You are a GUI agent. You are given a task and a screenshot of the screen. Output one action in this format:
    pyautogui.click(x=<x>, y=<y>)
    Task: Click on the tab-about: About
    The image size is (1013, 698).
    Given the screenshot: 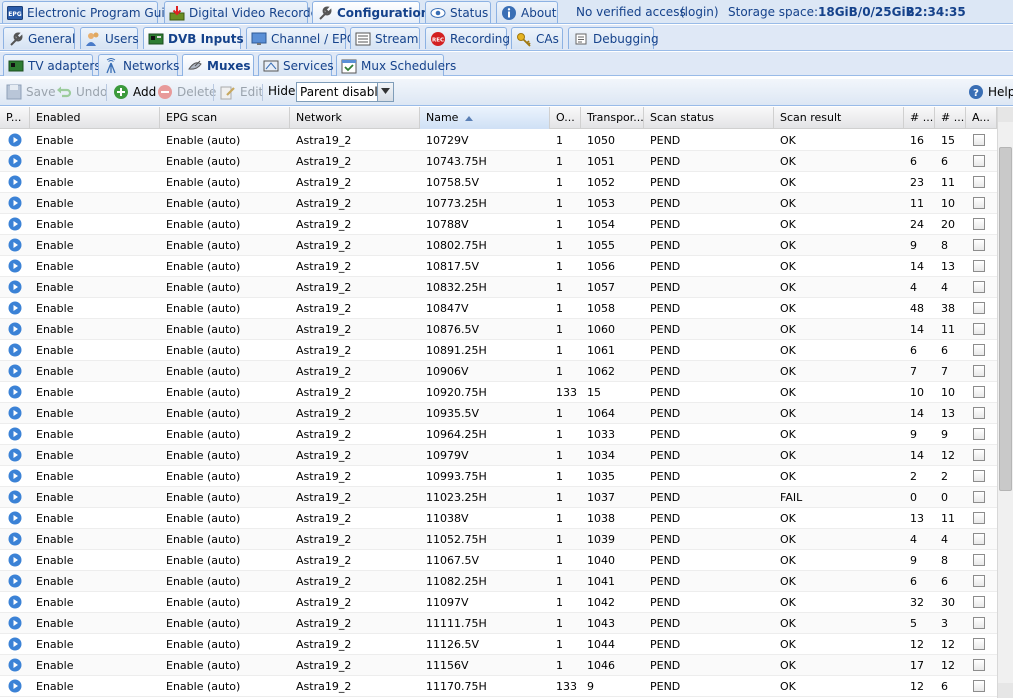 What is the action you would take?
    pyautogui.click(x=527, y=12)
    